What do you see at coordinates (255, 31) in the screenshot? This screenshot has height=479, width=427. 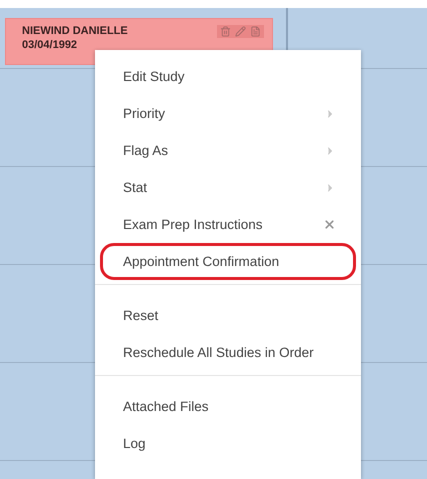 I see `document-icon` at bounding box center [255, 31].